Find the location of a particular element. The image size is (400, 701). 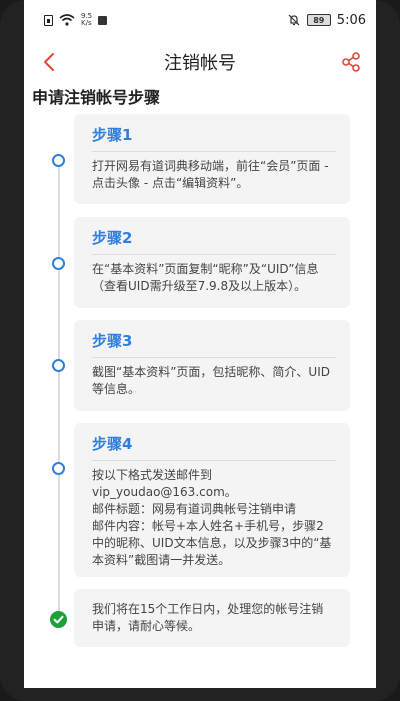

step-title: 步骤3 is located at coordinates (112, 341).